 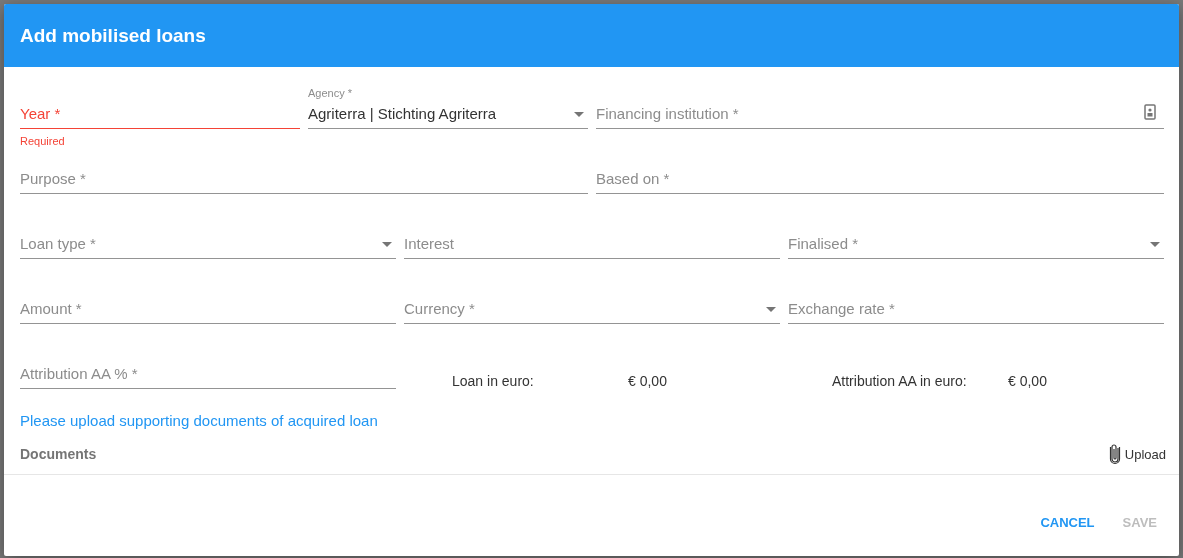 I want to click on documents-heading: Documents, so click(x=58, y=454).